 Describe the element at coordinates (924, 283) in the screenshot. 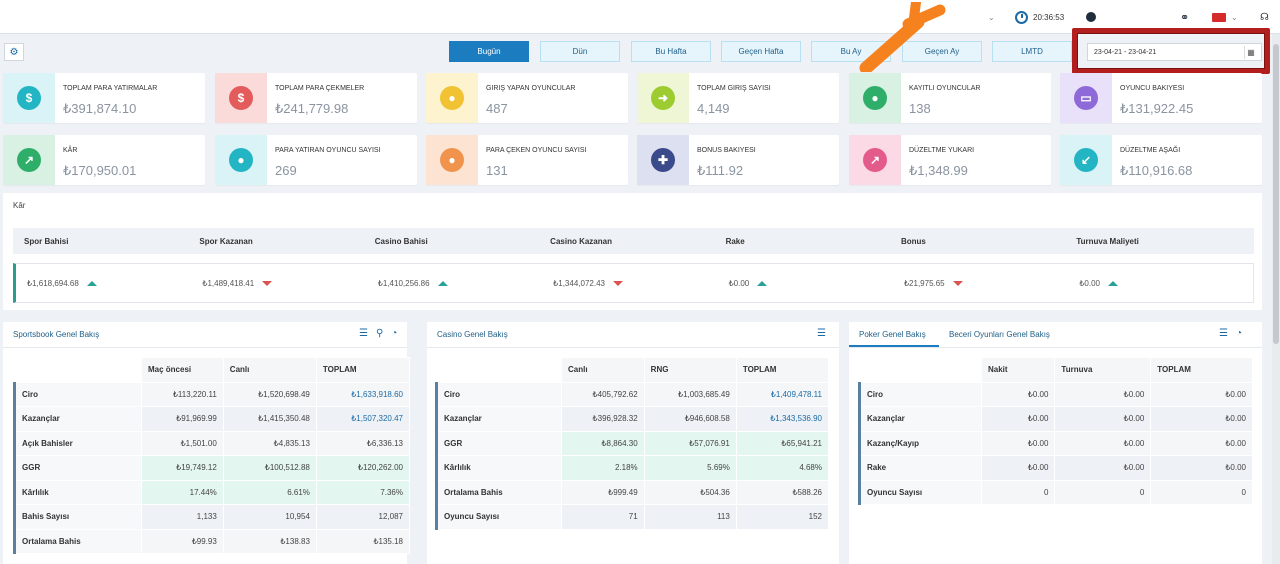

I see `kar-value: ₺21,975.65` at that location.